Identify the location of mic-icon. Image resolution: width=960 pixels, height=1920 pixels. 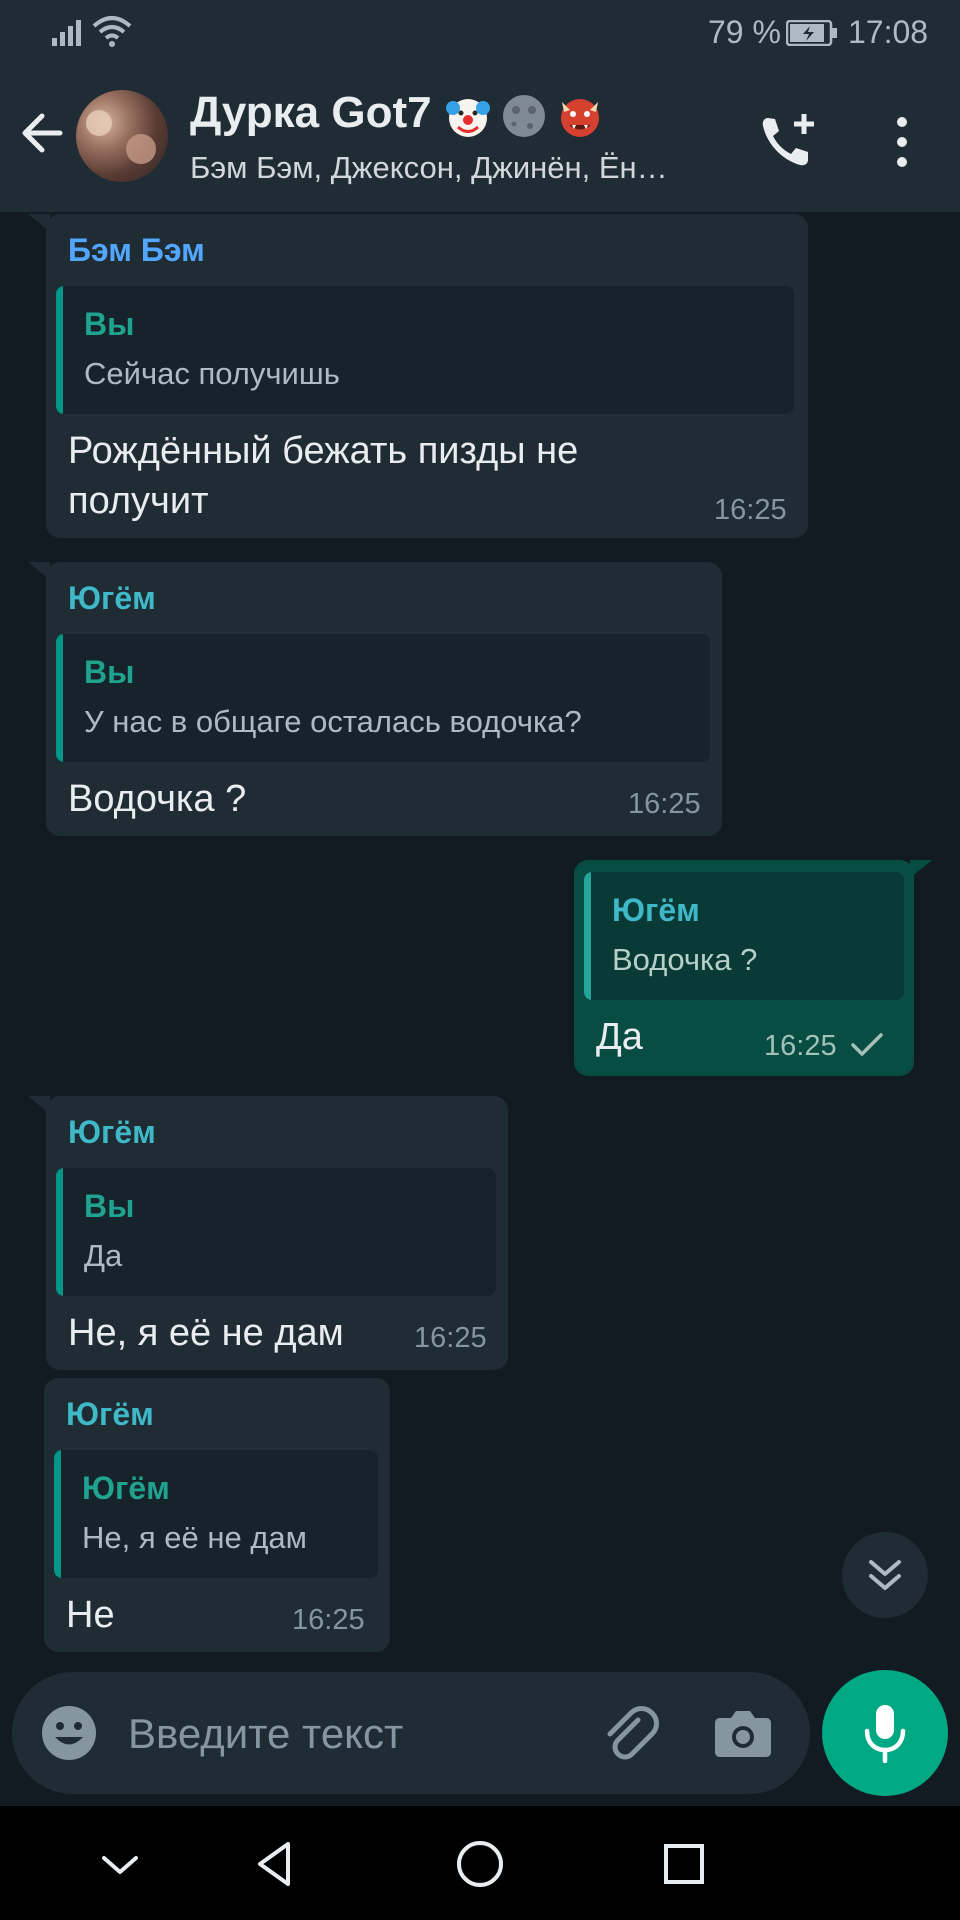
(885, 1734).